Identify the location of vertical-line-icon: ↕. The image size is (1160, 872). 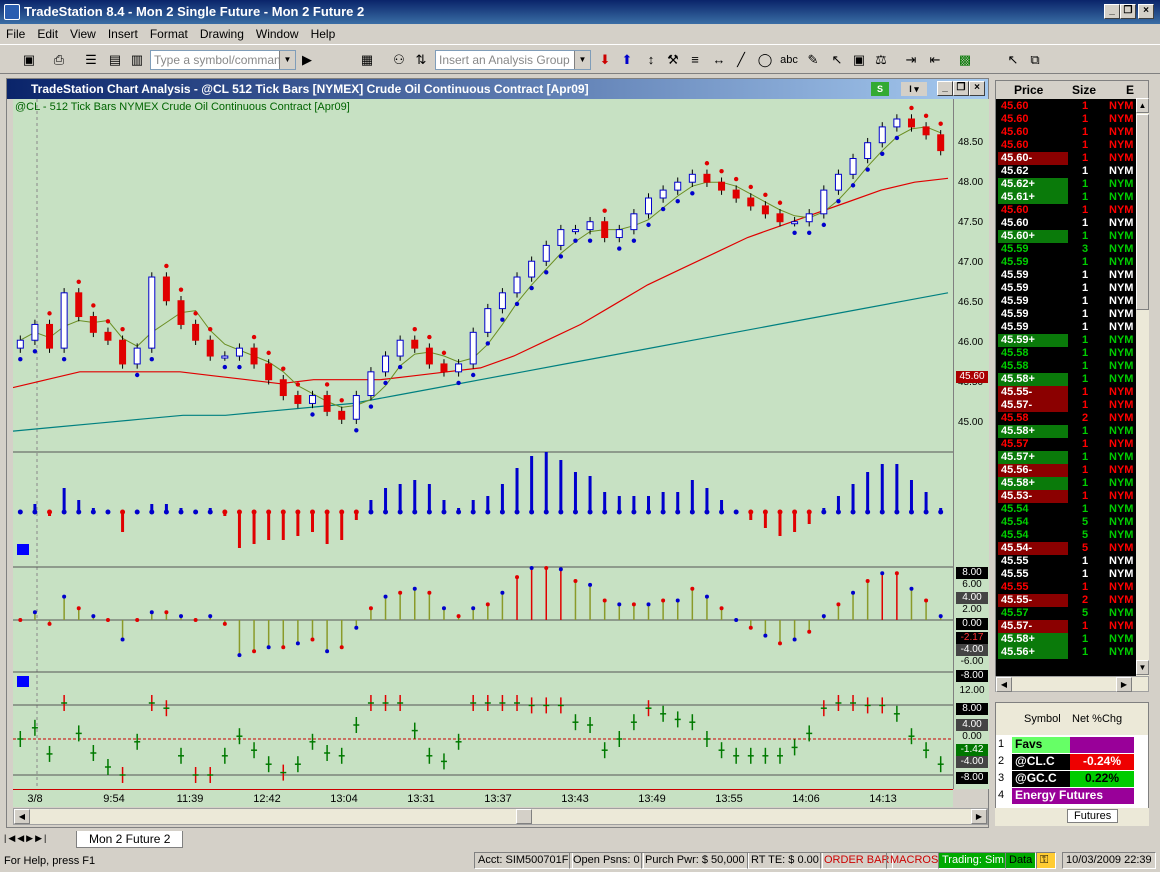
(651, 60).